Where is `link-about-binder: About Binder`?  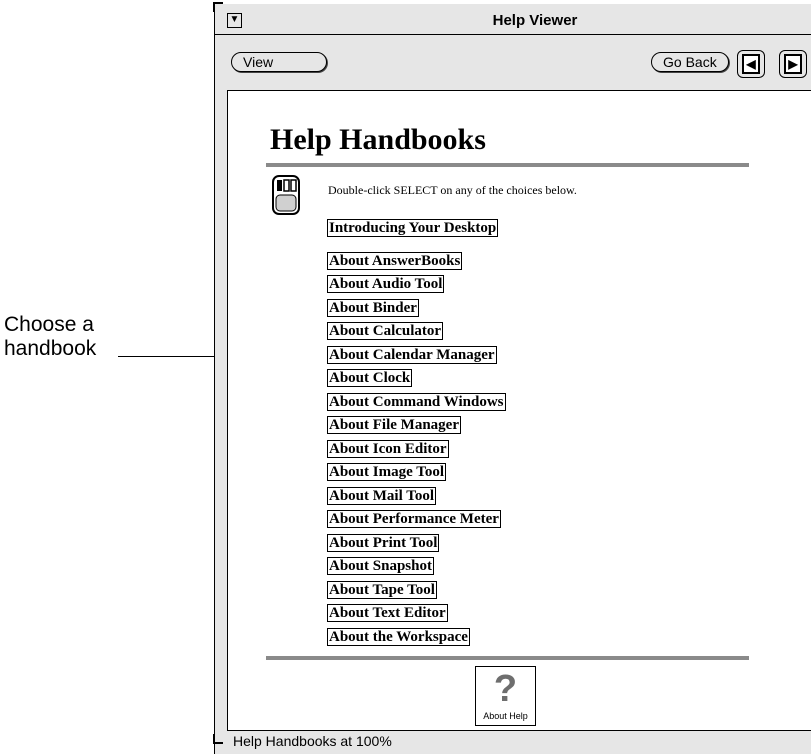
link-about-binder: About Binder is located at coordinates (373, 308).